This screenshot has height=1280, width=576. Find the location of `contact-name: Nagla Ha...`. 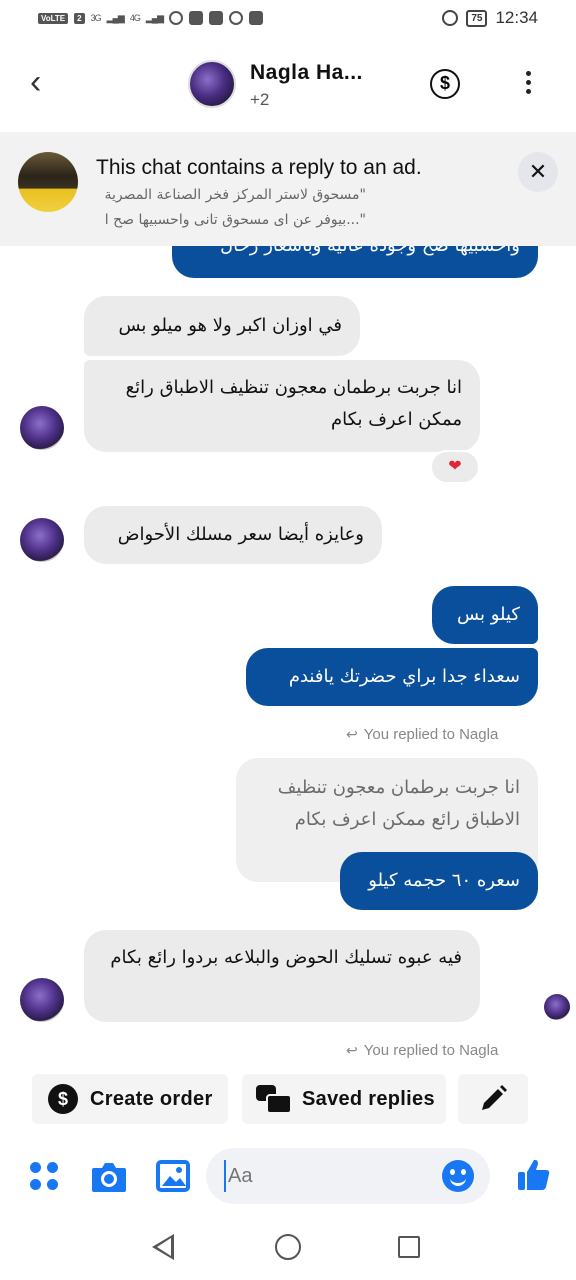

contact-name: Nagla Ha... is located at coordinates (306, 73).